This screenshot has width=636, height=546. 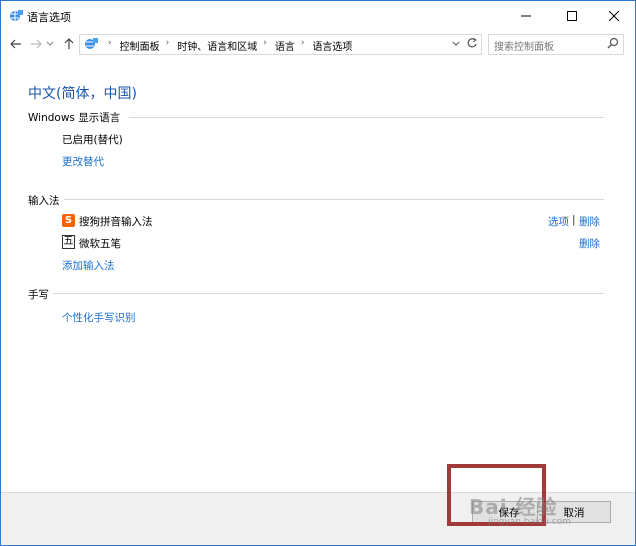 What do you see at coordinates (49, 17) in the screenshot?
I see `window-title: 语言选项` at bounding box center [49, 17].